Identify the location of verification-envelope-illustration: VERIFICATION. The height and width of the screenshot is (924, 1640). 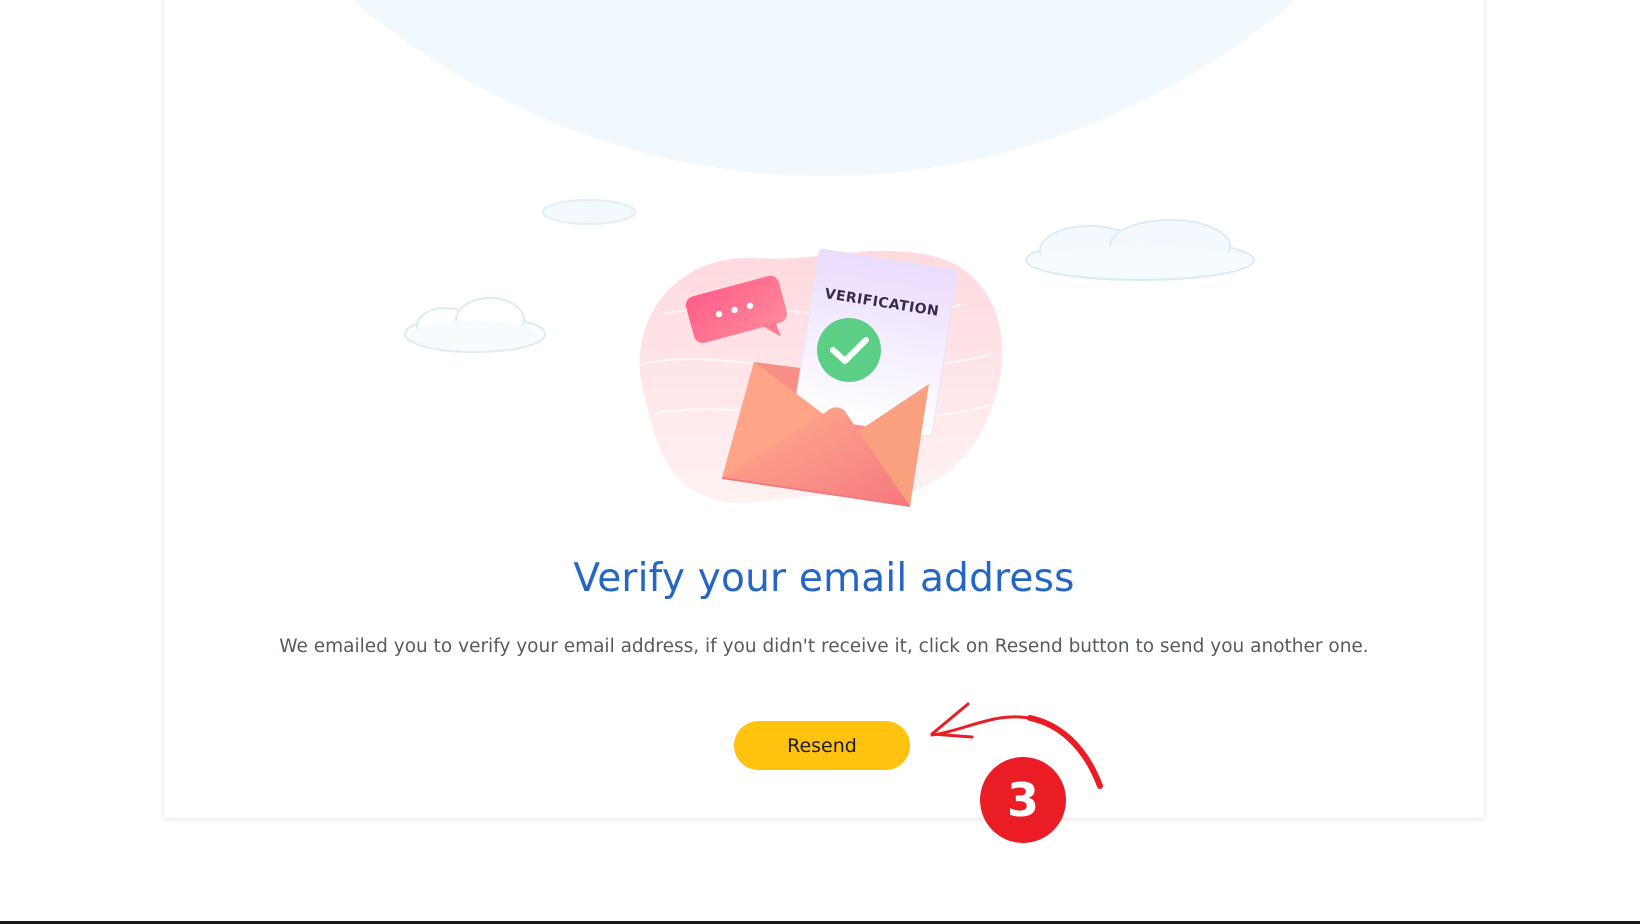
(821, 377).